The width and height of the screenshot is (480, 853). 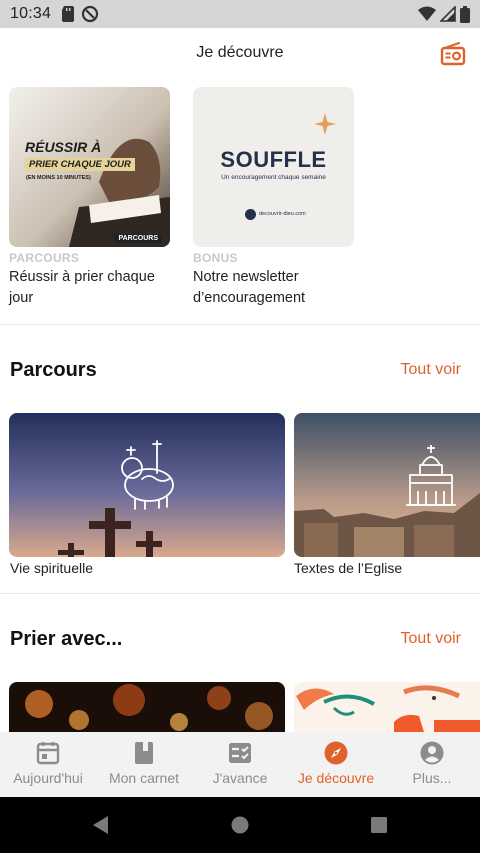 What do you see at coordinates (448, 14) in the screenshot?
I see `signal-icon` at bounding box center [448, 14].